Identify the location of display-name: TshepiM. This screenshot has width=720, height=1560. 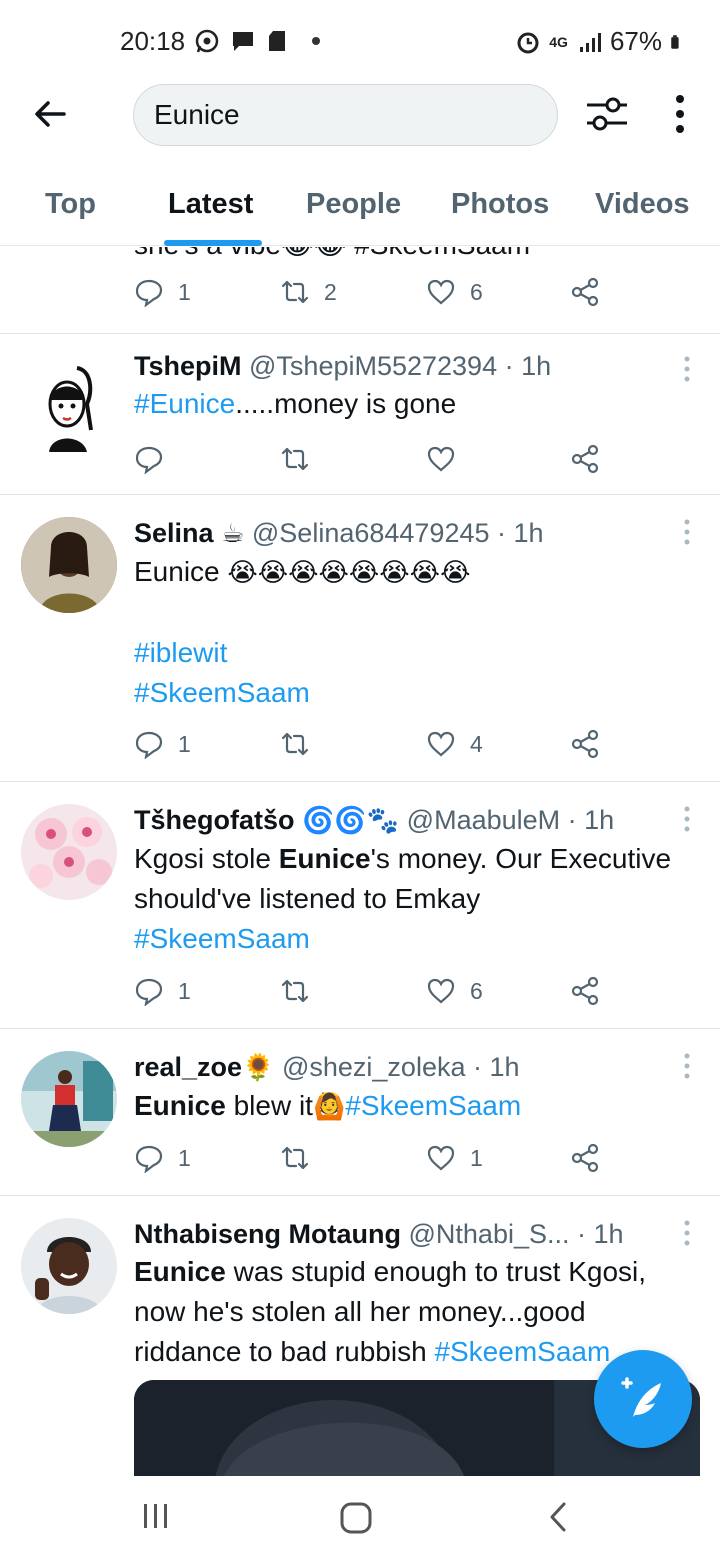
(188, 366).